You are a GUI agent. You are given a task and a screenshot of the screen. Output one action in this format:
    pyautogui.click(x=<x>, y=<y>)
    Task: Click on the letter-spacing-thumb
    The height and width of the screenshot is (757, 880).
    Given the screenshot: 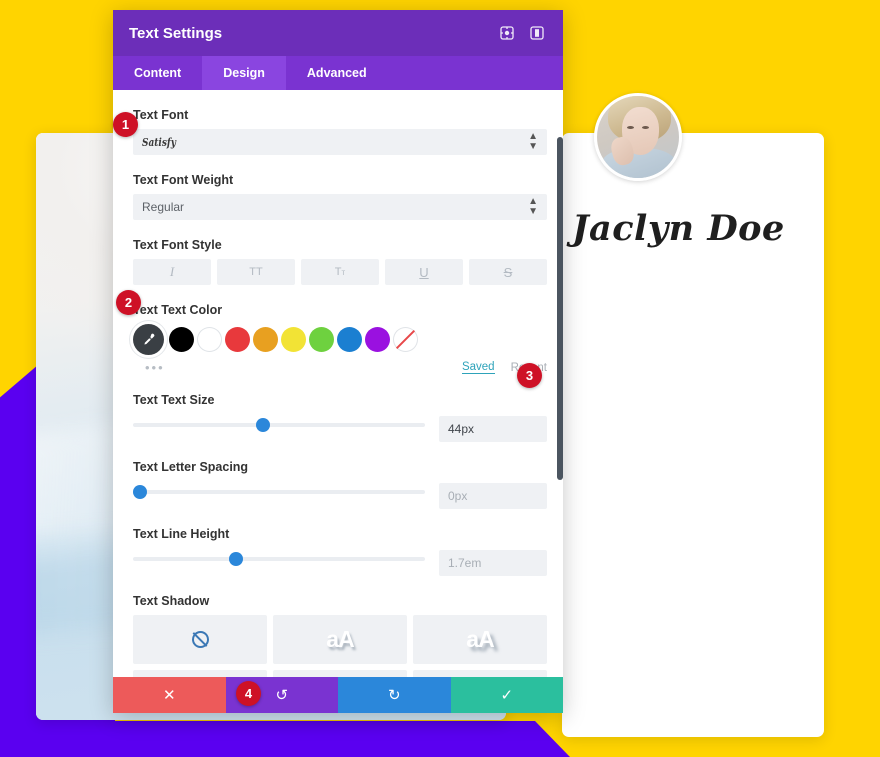 What is the action you would take?
    pyautogui.click(x=140, y=492)
    